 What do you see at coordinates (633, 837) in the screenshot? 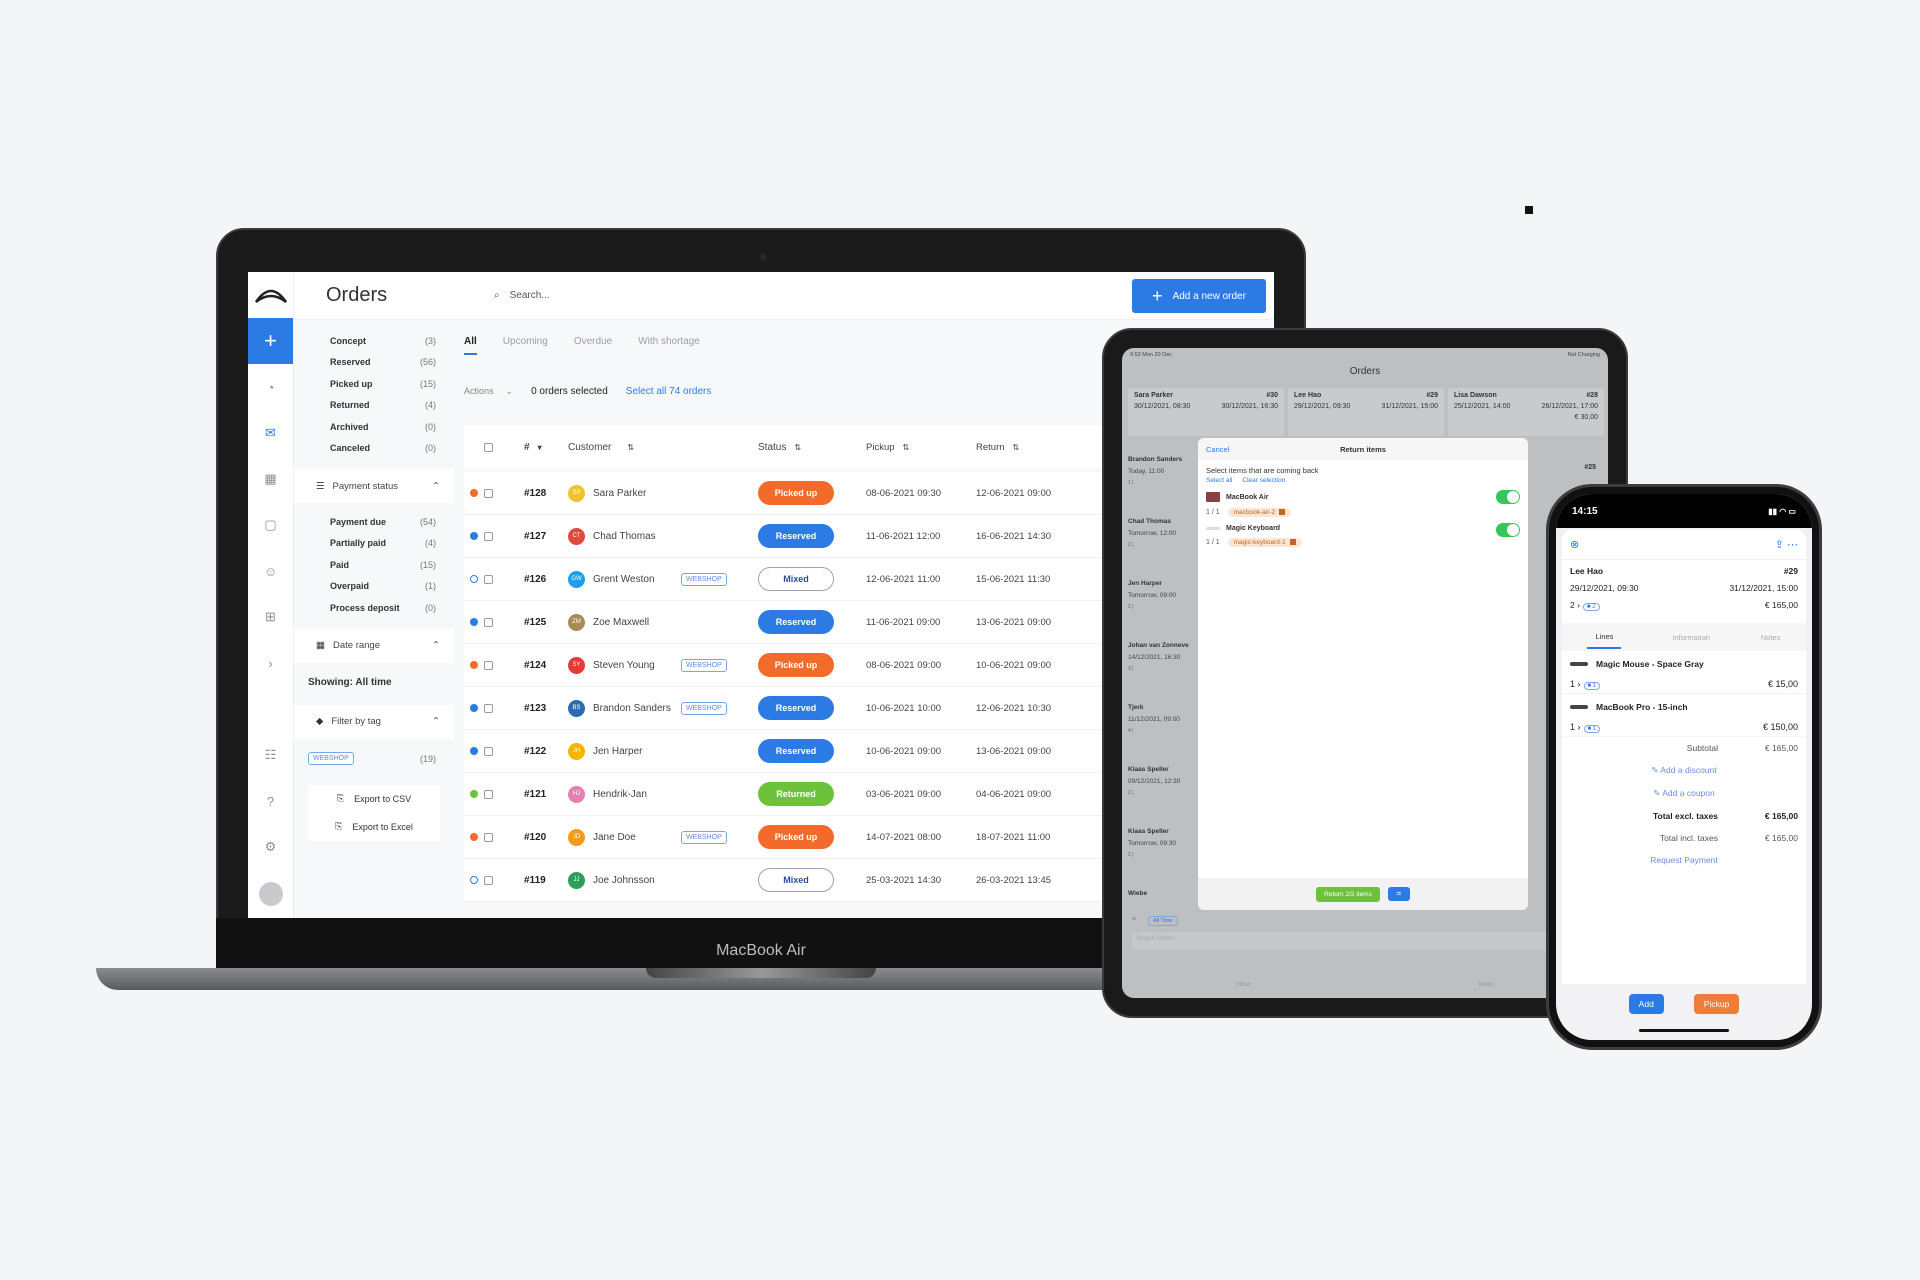
I see `customer-name: Jane Doe` at bounding box center [633, 837].